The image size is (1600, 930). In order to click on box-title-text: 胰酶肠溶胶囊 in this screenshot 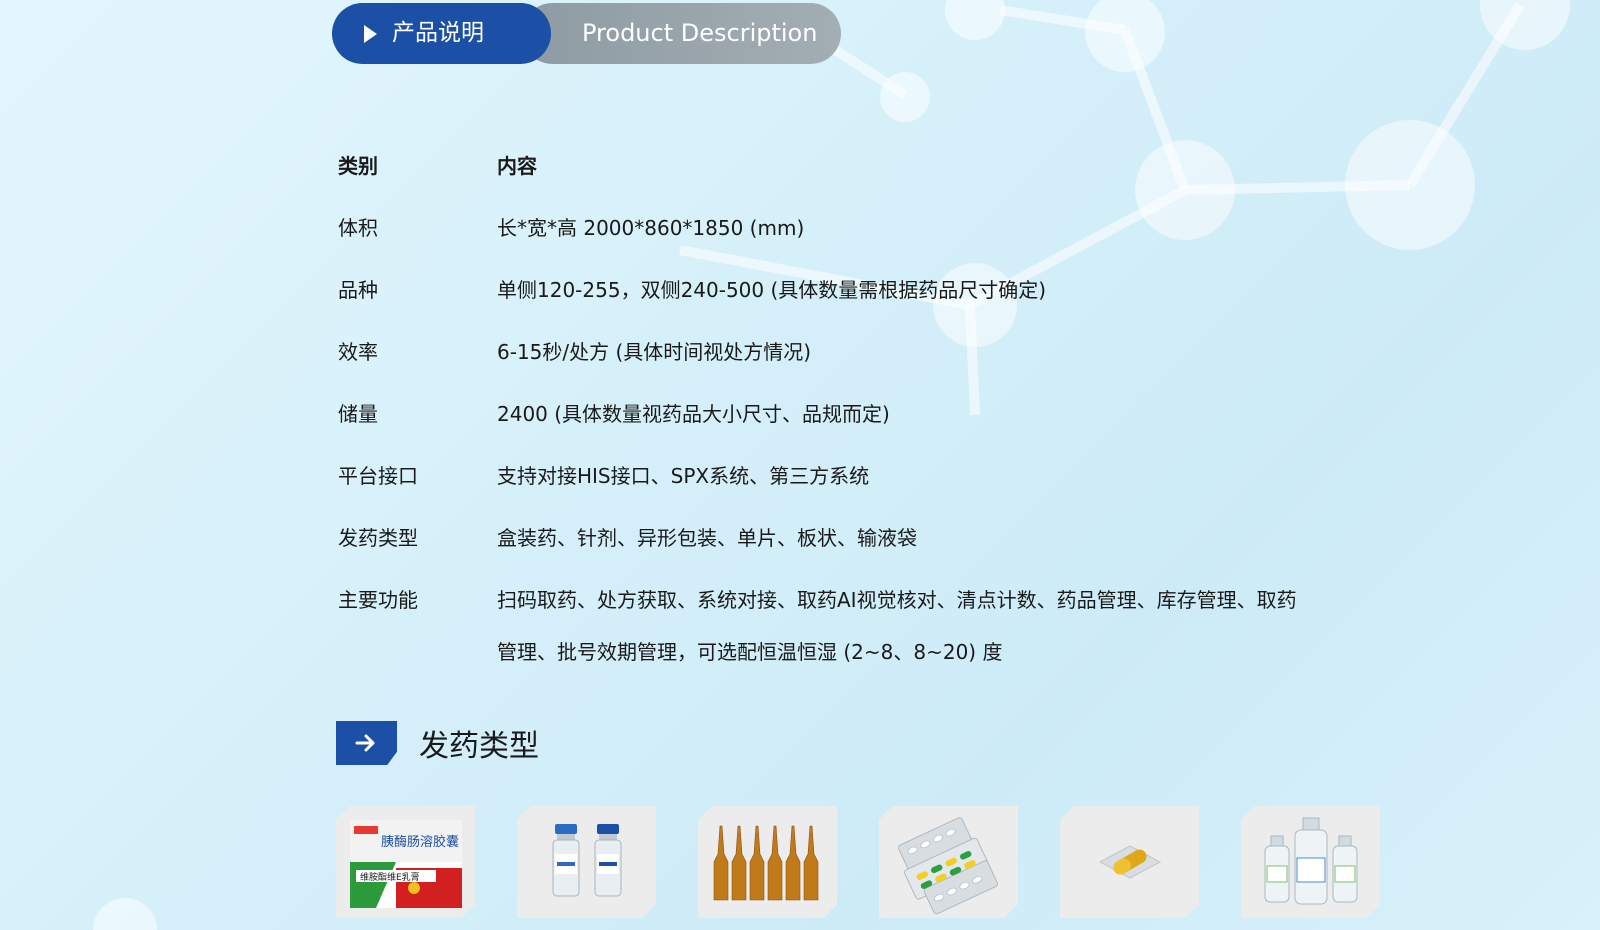, I will do `click(420, 842)`.